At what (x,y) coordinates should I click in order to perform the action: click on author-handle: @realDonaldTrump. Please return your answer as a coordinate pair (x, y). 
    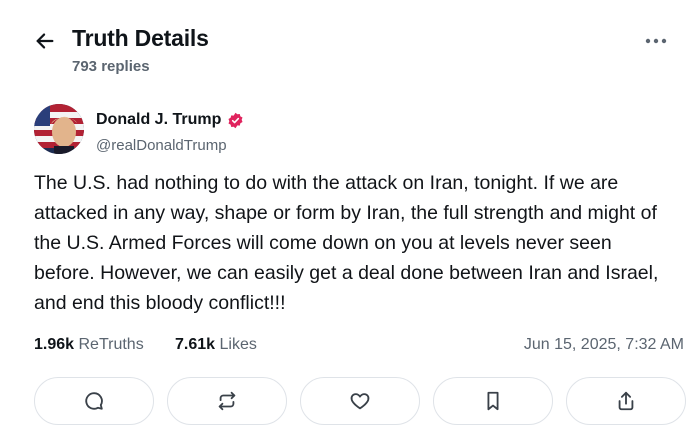
    Looking at the image, I should click on (161, 145).